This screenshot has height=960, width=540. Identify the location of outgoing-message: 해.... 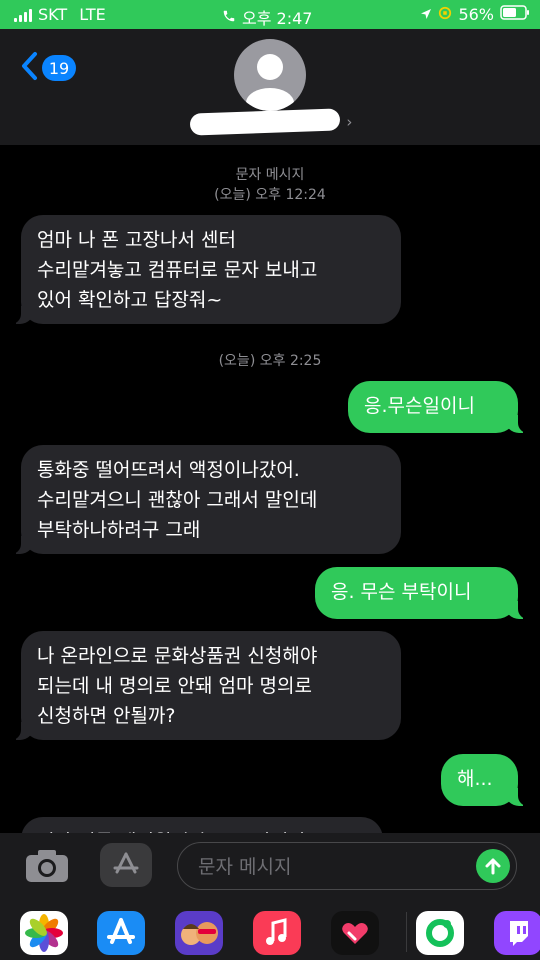
(484, 780).